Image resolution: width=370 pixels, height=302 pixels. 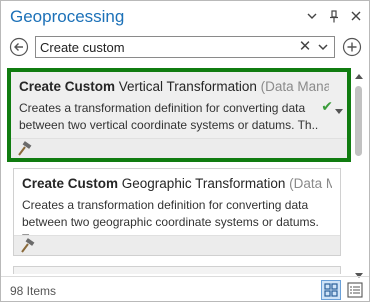 I want to click on result-title-rest: Geographic Transformation, so click(x=202, y=183).